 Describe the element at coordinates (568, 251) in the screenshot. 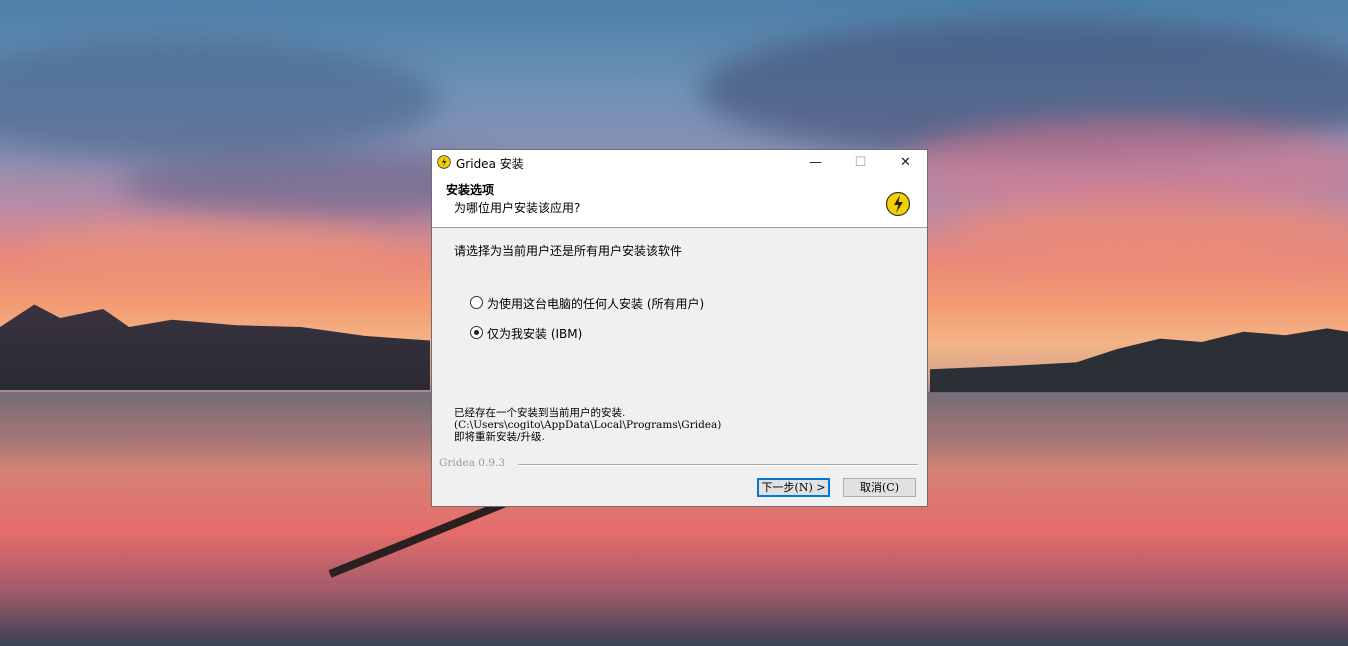

I see `install-scope-prompt: 请选择为当前用户还是所有用户安装该软件` at that location.